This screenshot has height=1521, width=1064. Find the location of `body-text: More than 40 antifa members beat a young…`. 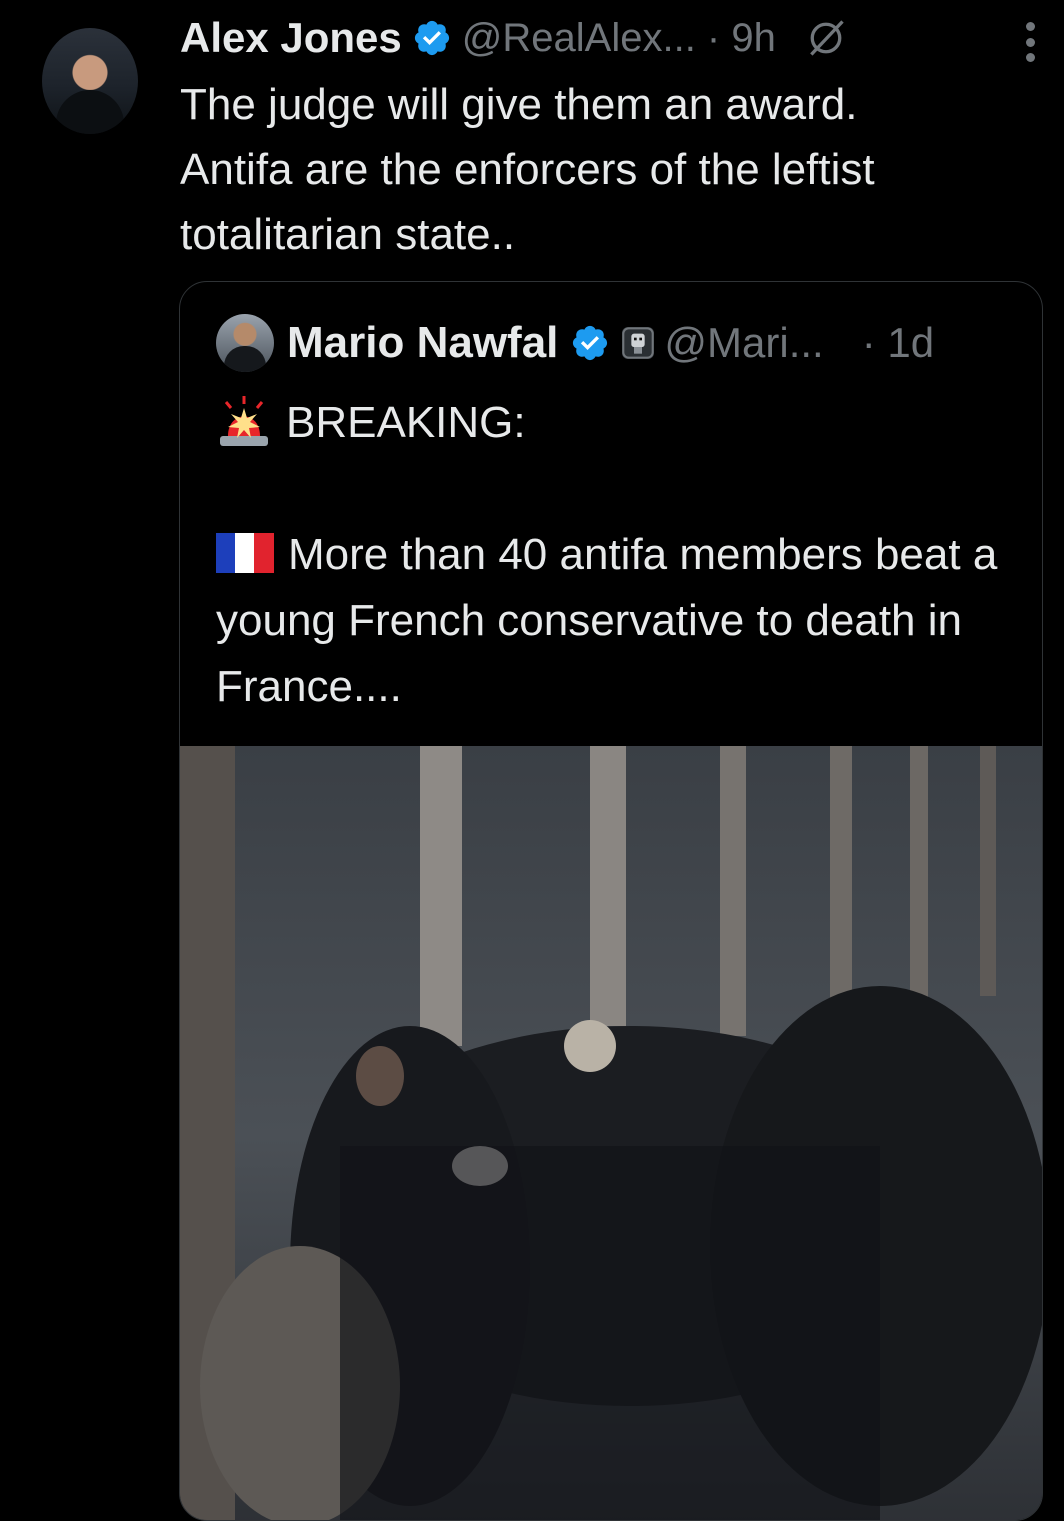

body-text: More than 40 antifa members beat a young… is located at coordinates (607, 620).